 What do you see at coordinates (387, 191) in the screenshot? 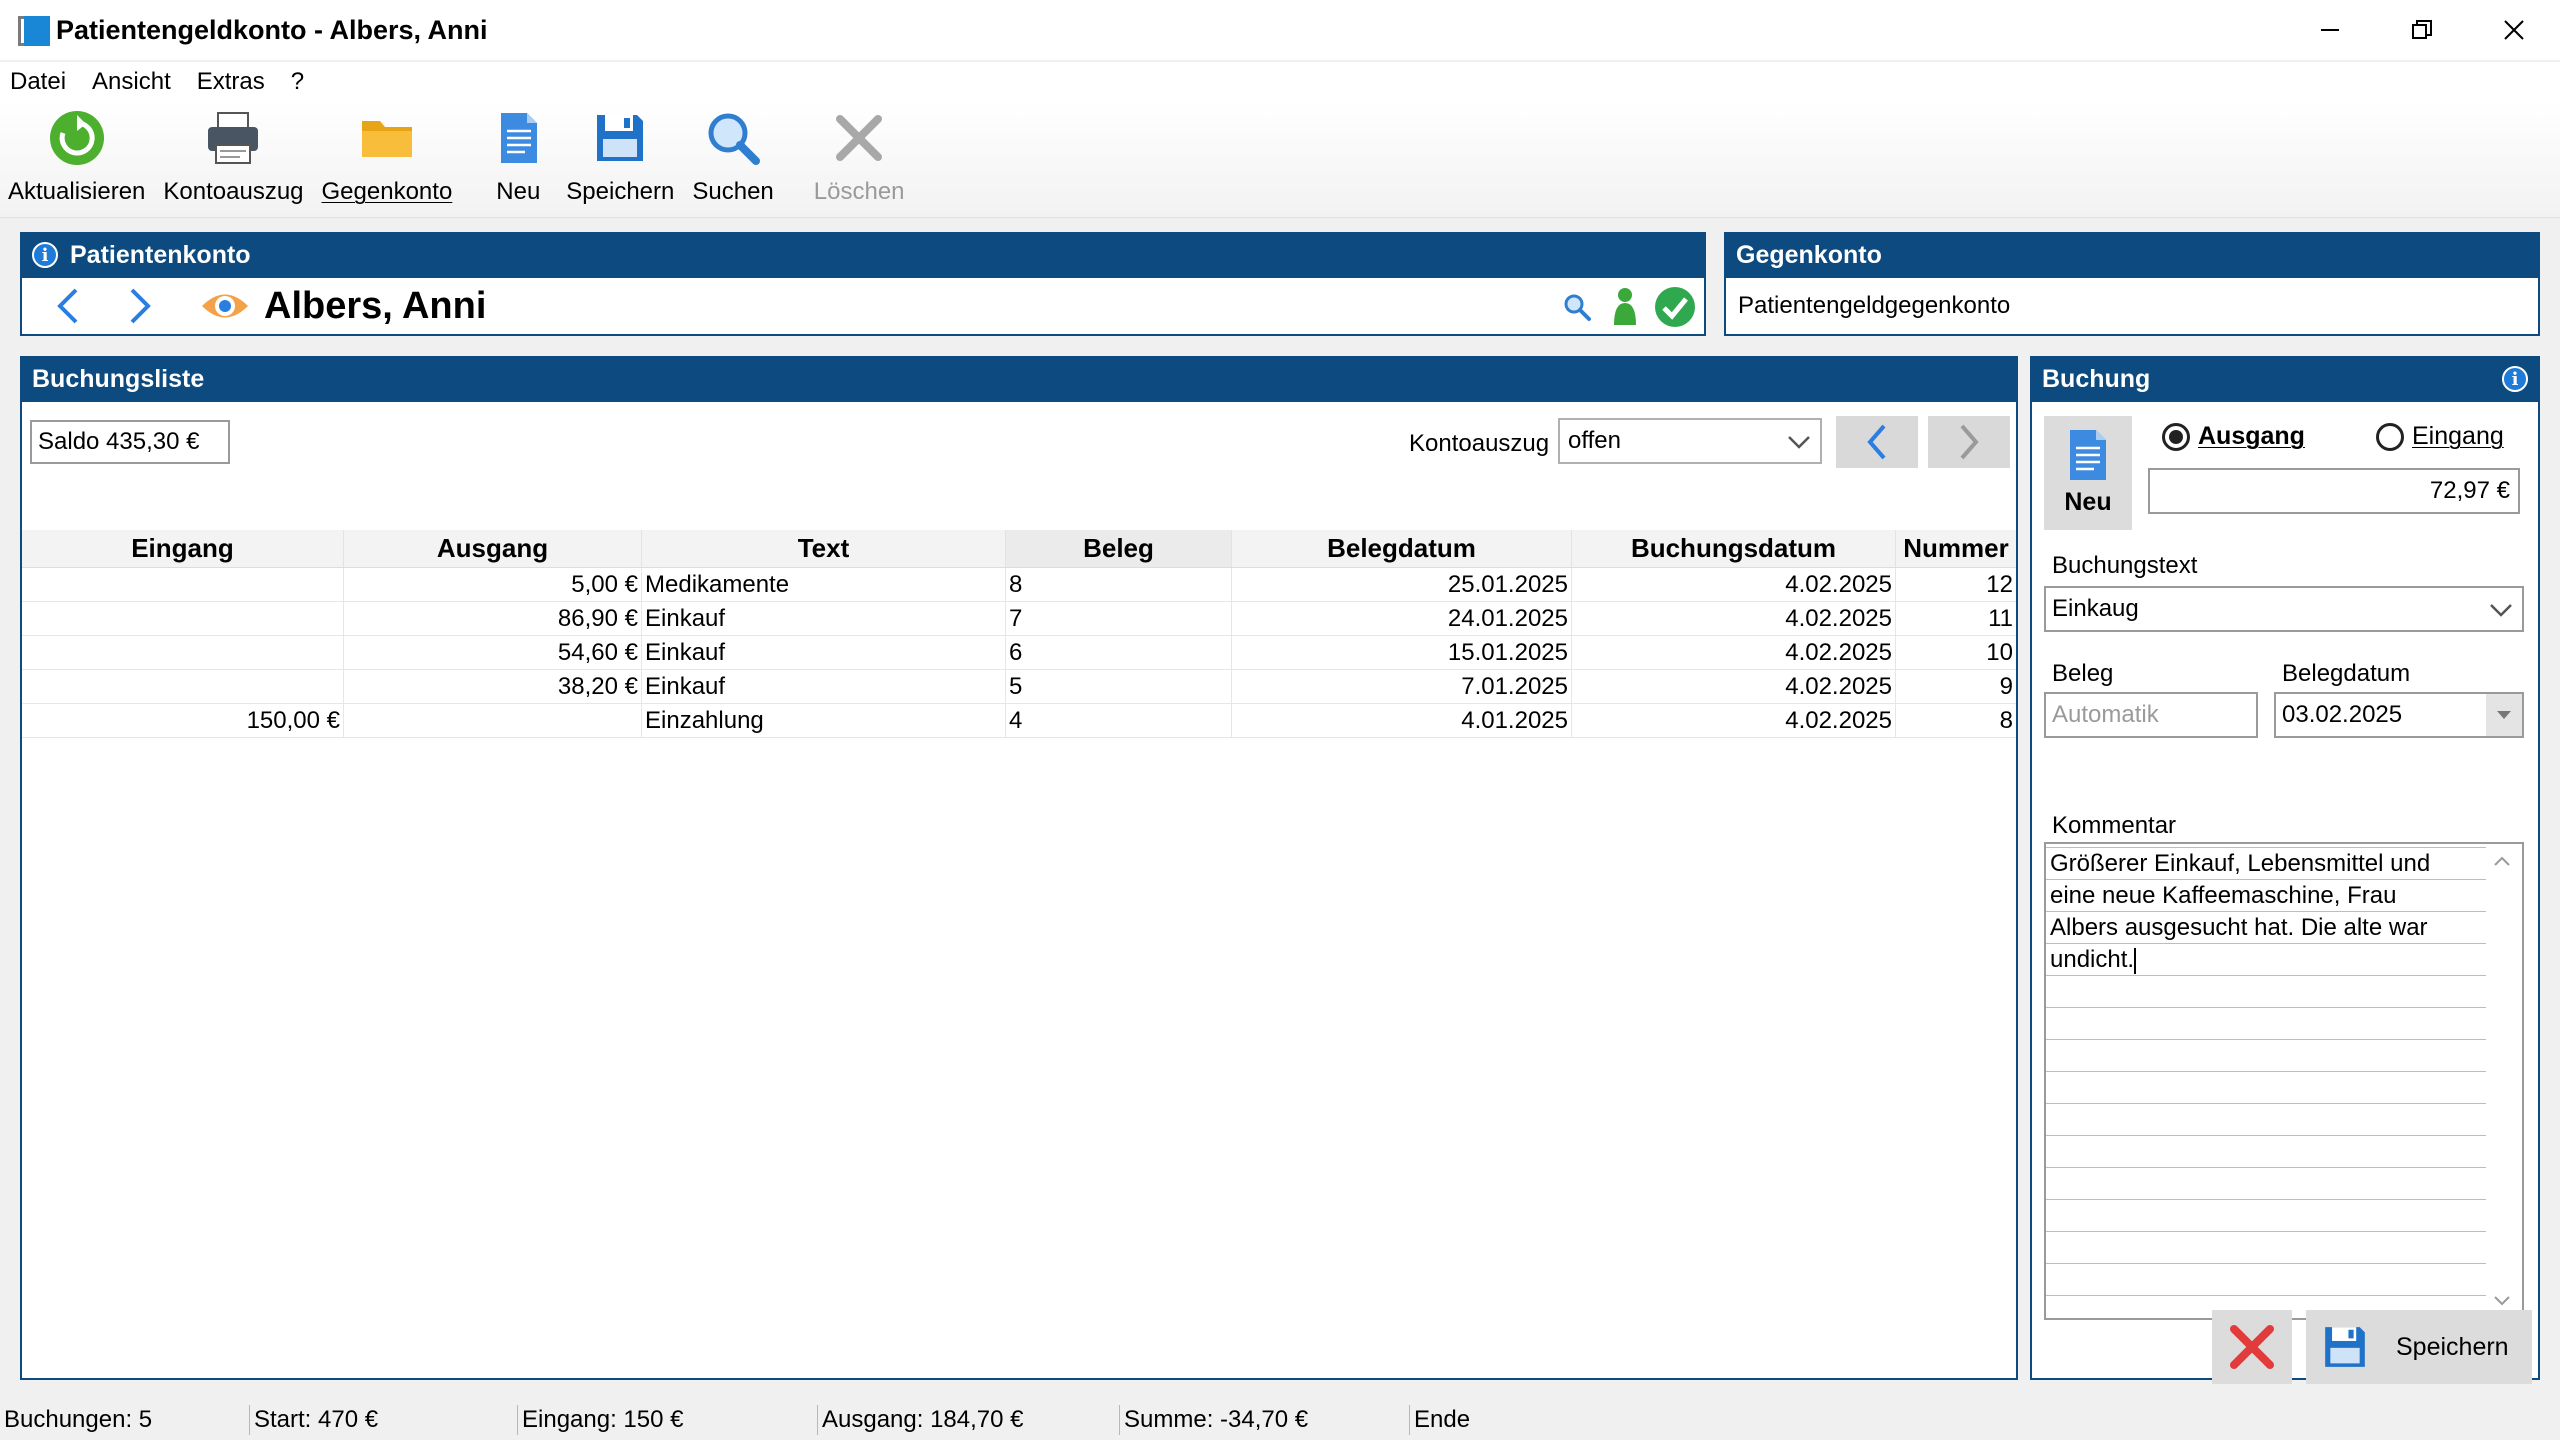
I see `gegenkonto-label: Gegenkonto` at bounding box center [387, 191].